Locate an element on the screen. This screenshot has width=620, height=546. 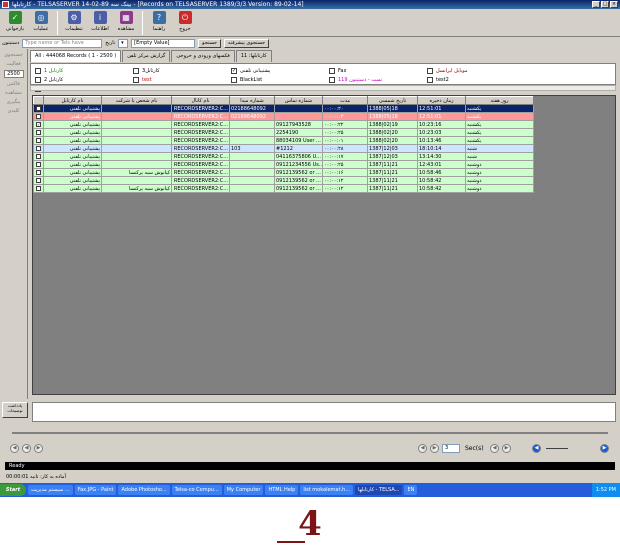
seconds-input: 3 is located at coordinates (451, 448).